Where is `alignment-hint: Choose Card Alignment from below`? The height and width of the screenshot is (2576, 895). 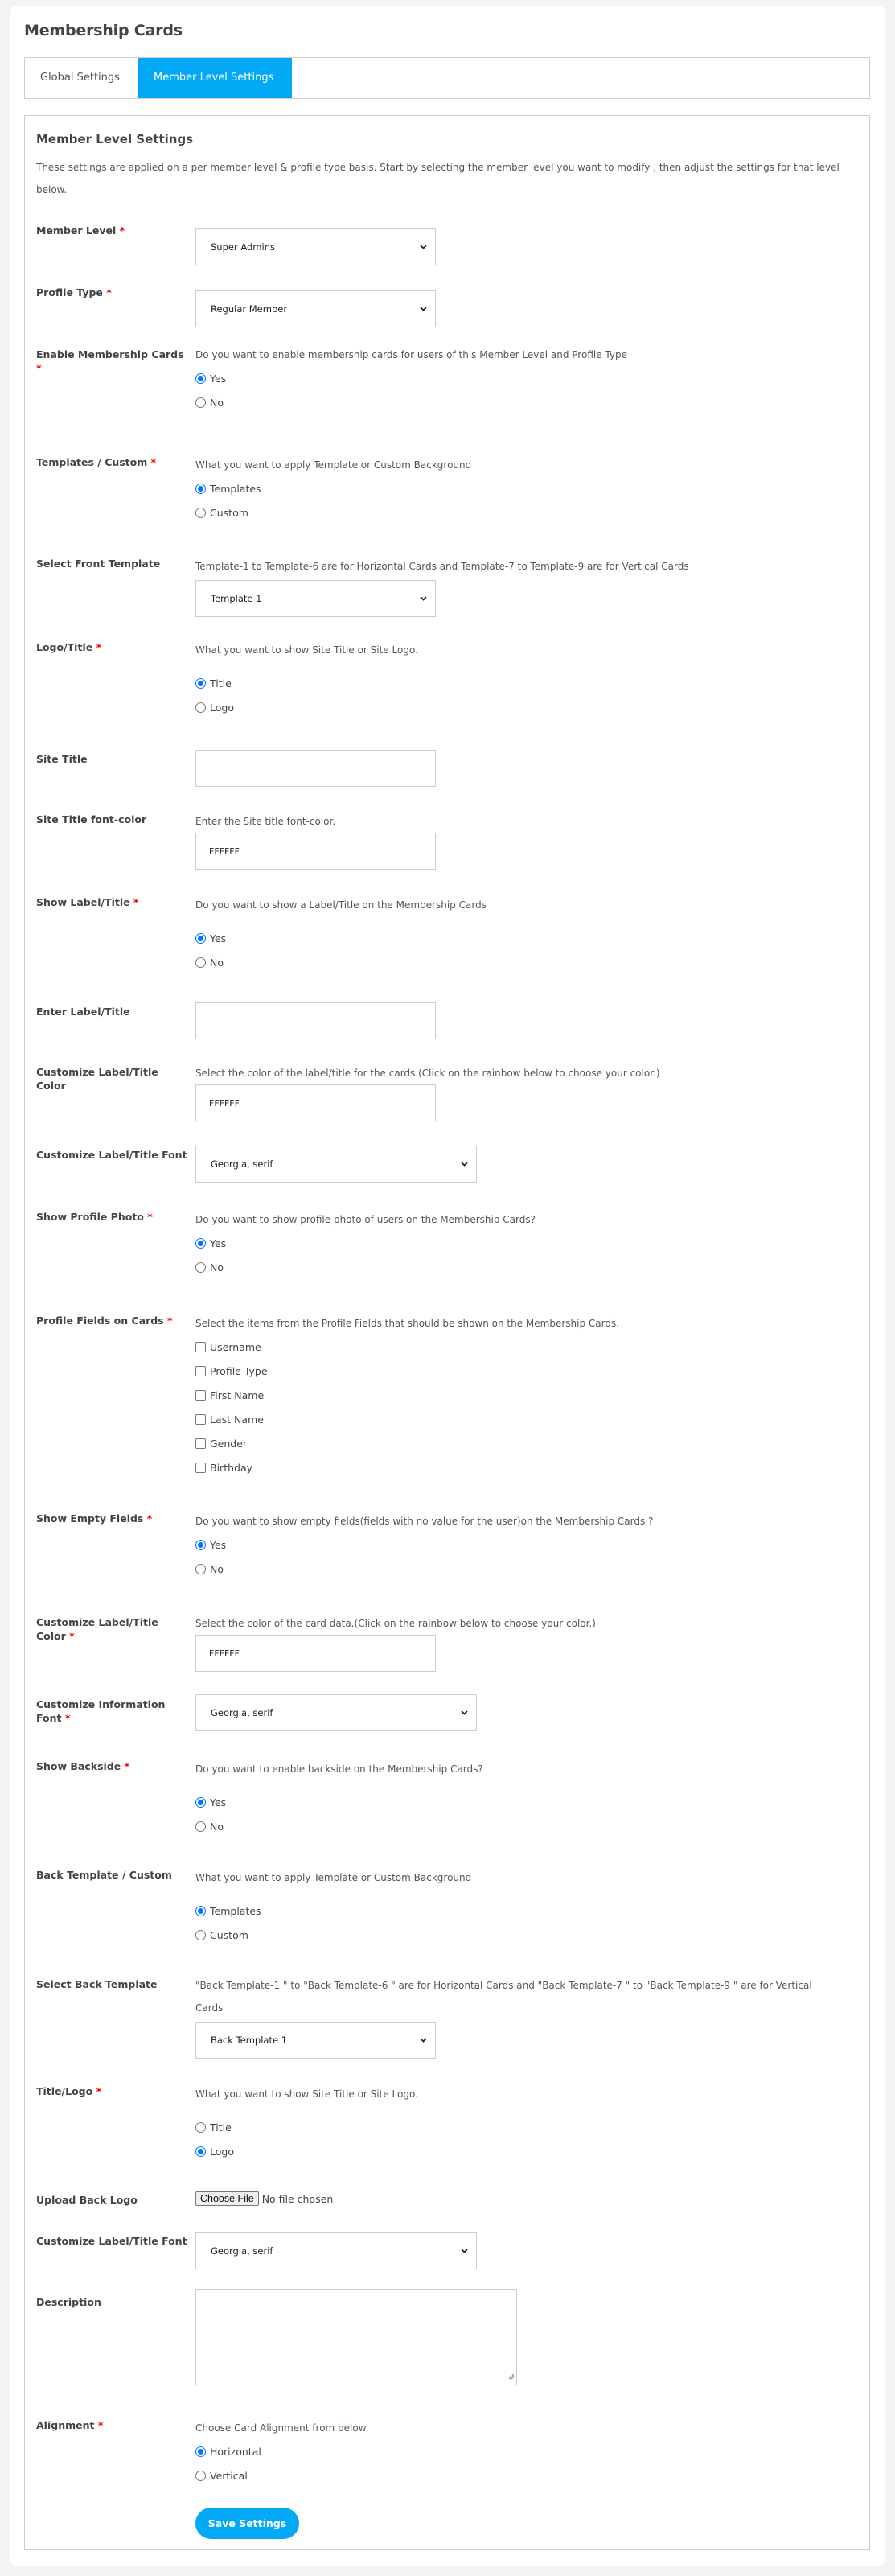 alignment-hint: Choose Card Alignment from below is located at coordinates (281, 2428).